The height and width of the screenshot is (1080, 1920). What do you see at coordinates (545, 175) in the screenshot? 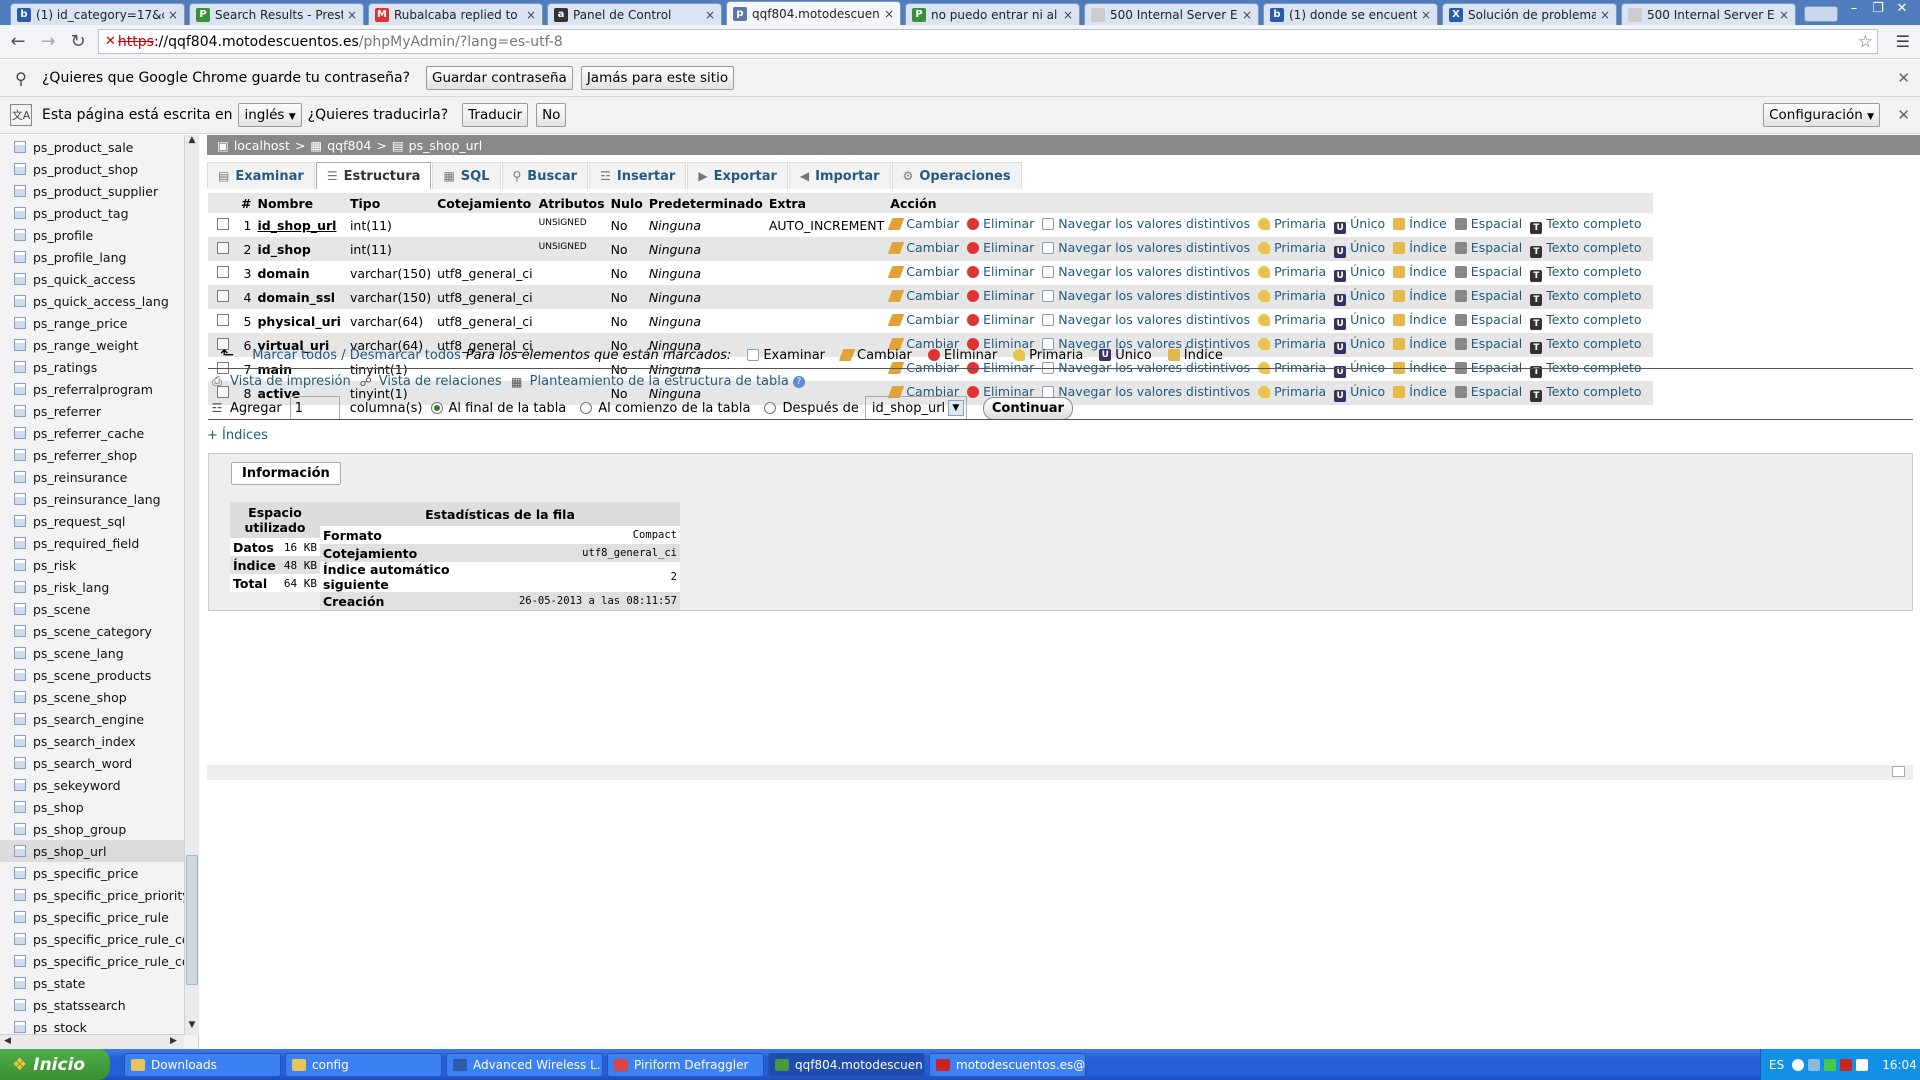
I see `tab-buscar: ⚲ Buscar` at bounding box center [545, 175].